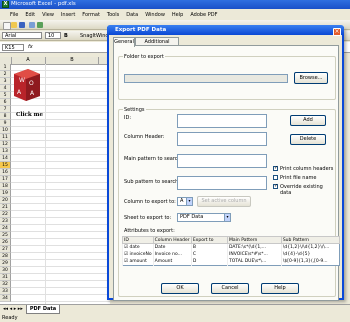 The height and width of the screenshot is (322, 350). What do you see at coordinates (280, 288) in the screenshot?
I see `help-button: Help` at bounding box center [280, 288].